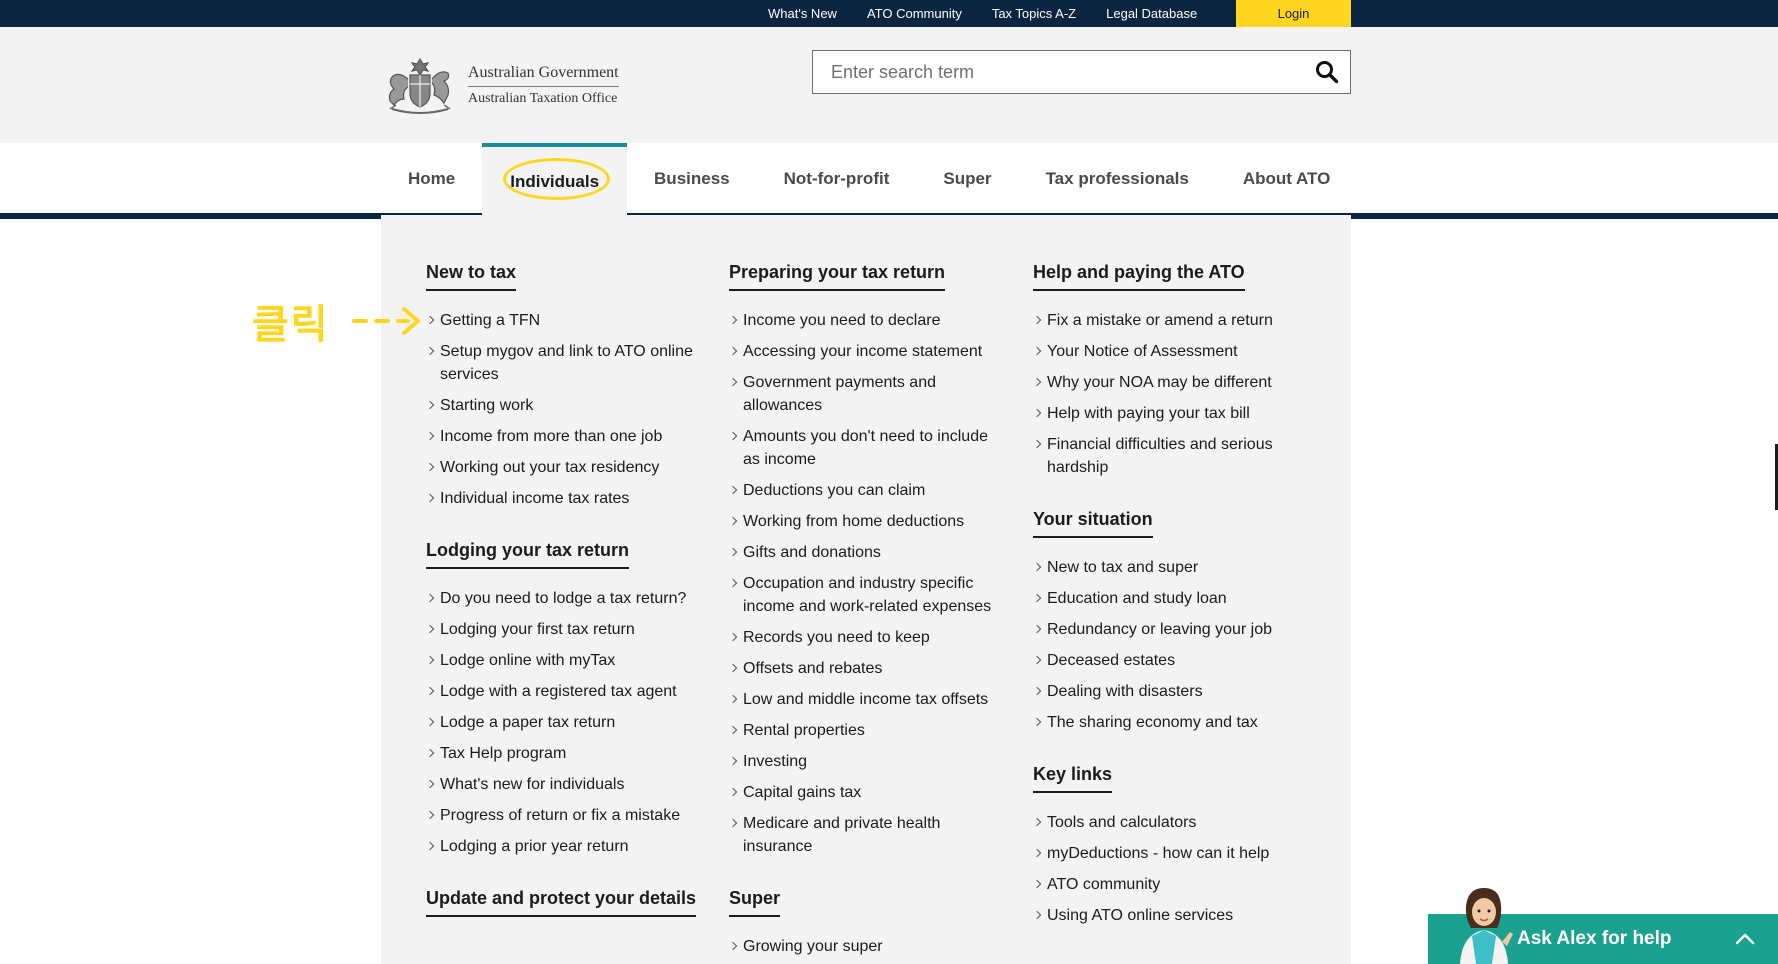  Describe the element at coordinates (561, 902) in the screenshot. I see `menu-section-title: Update and protect your details` at that location.